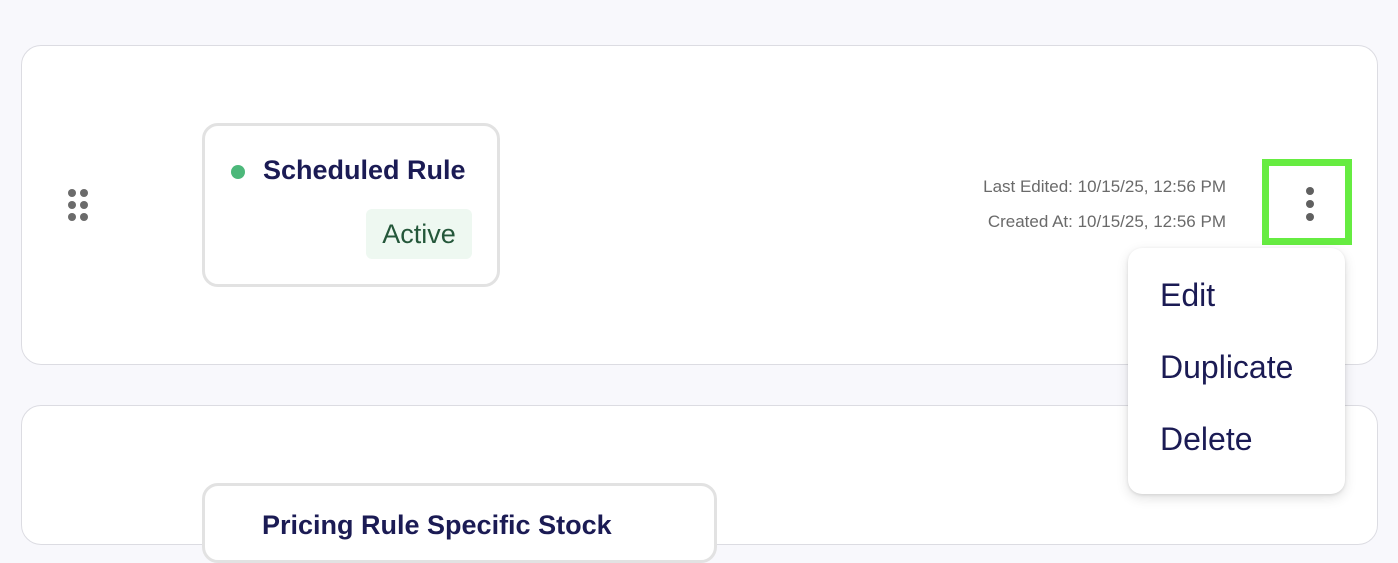 The height and width of the screenshot is (563, 1398). What do you see at coordinates (351, 205) in the screenshot?
I see `rule-summary` at bounding box center [351, 205].